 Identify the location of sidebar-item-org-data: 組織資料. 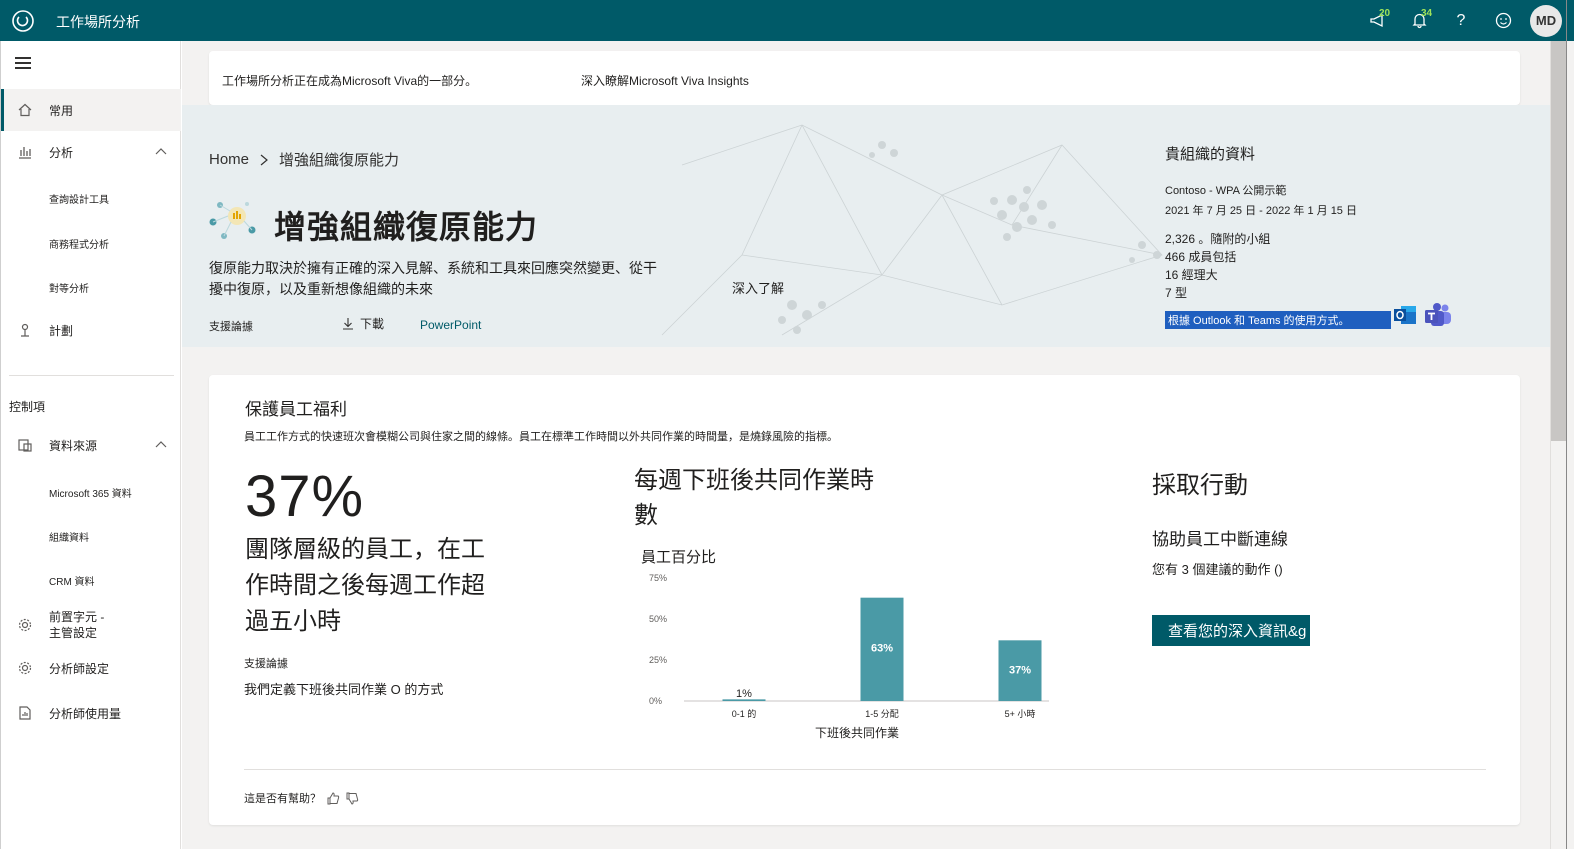
(69, 536).